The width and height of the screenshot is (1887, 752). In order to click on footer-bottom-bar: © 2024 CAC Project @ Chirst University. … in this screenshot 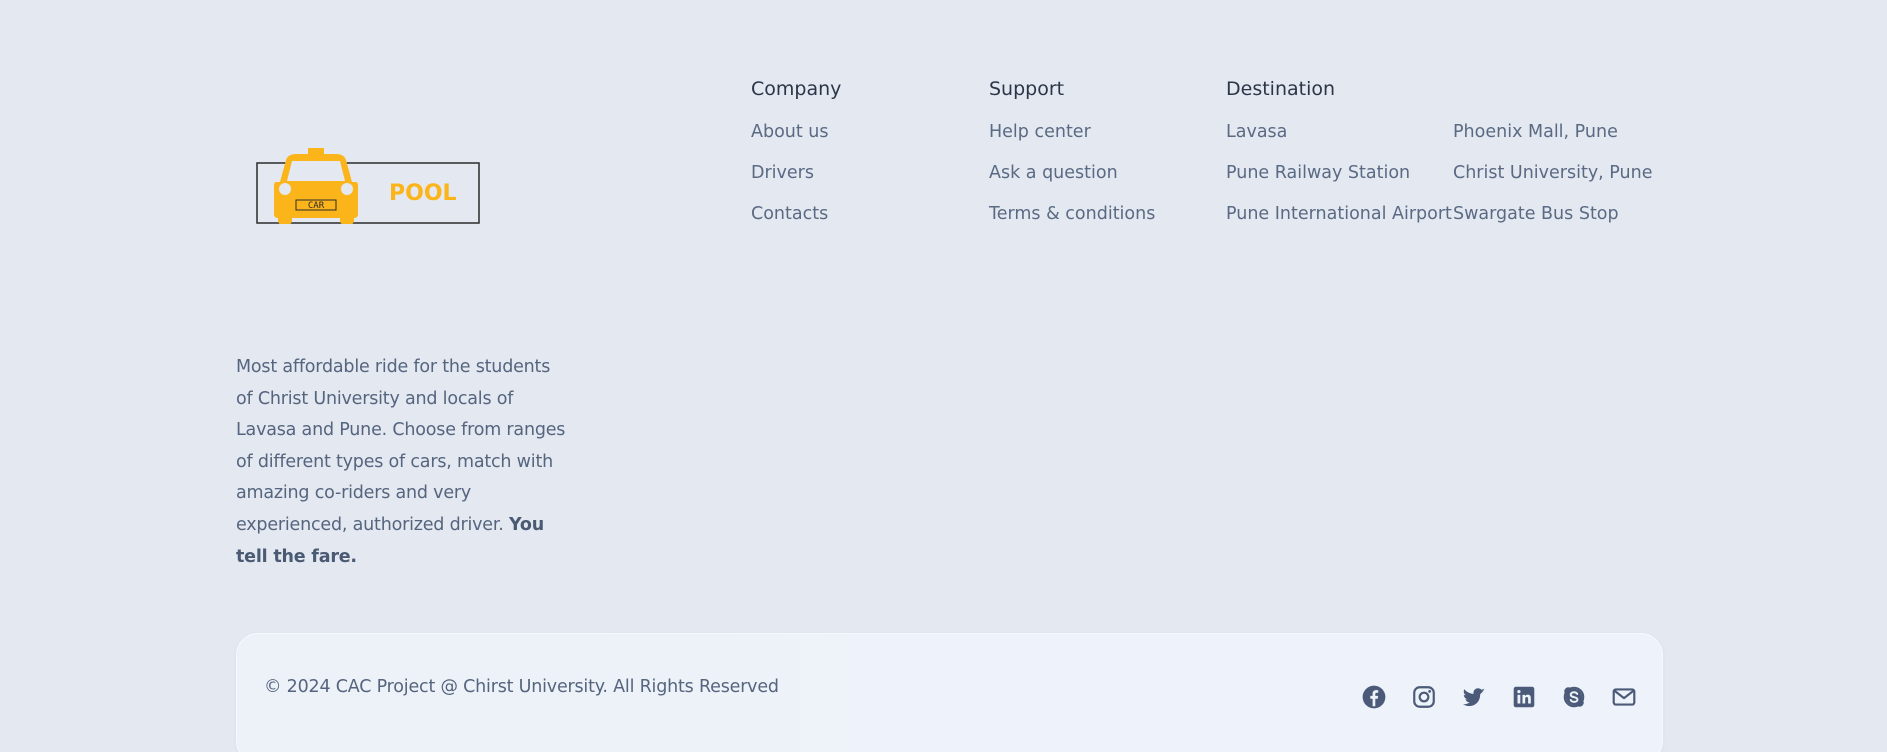, I will do `click(949, 692)`.